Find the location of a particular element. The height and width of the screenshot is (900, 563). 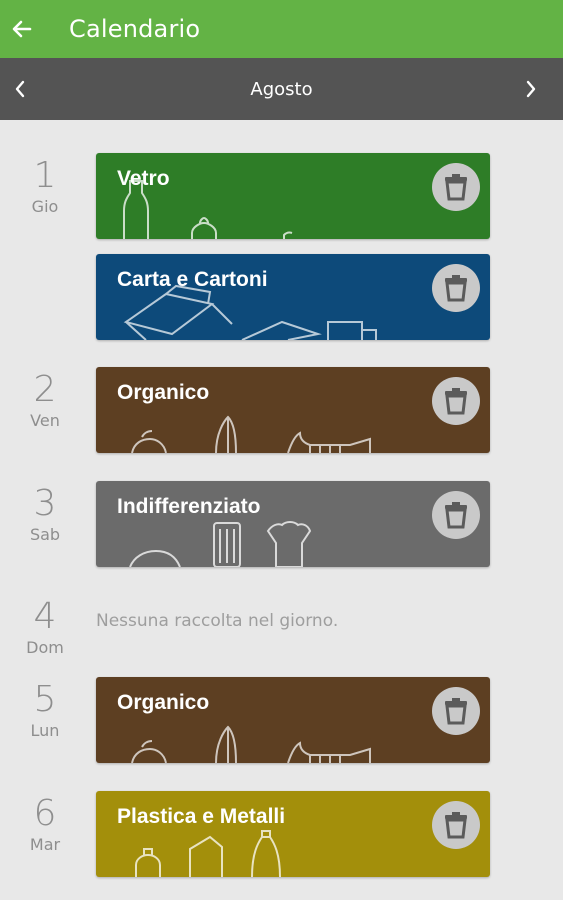

back-button is located at coordinates (22, 29).